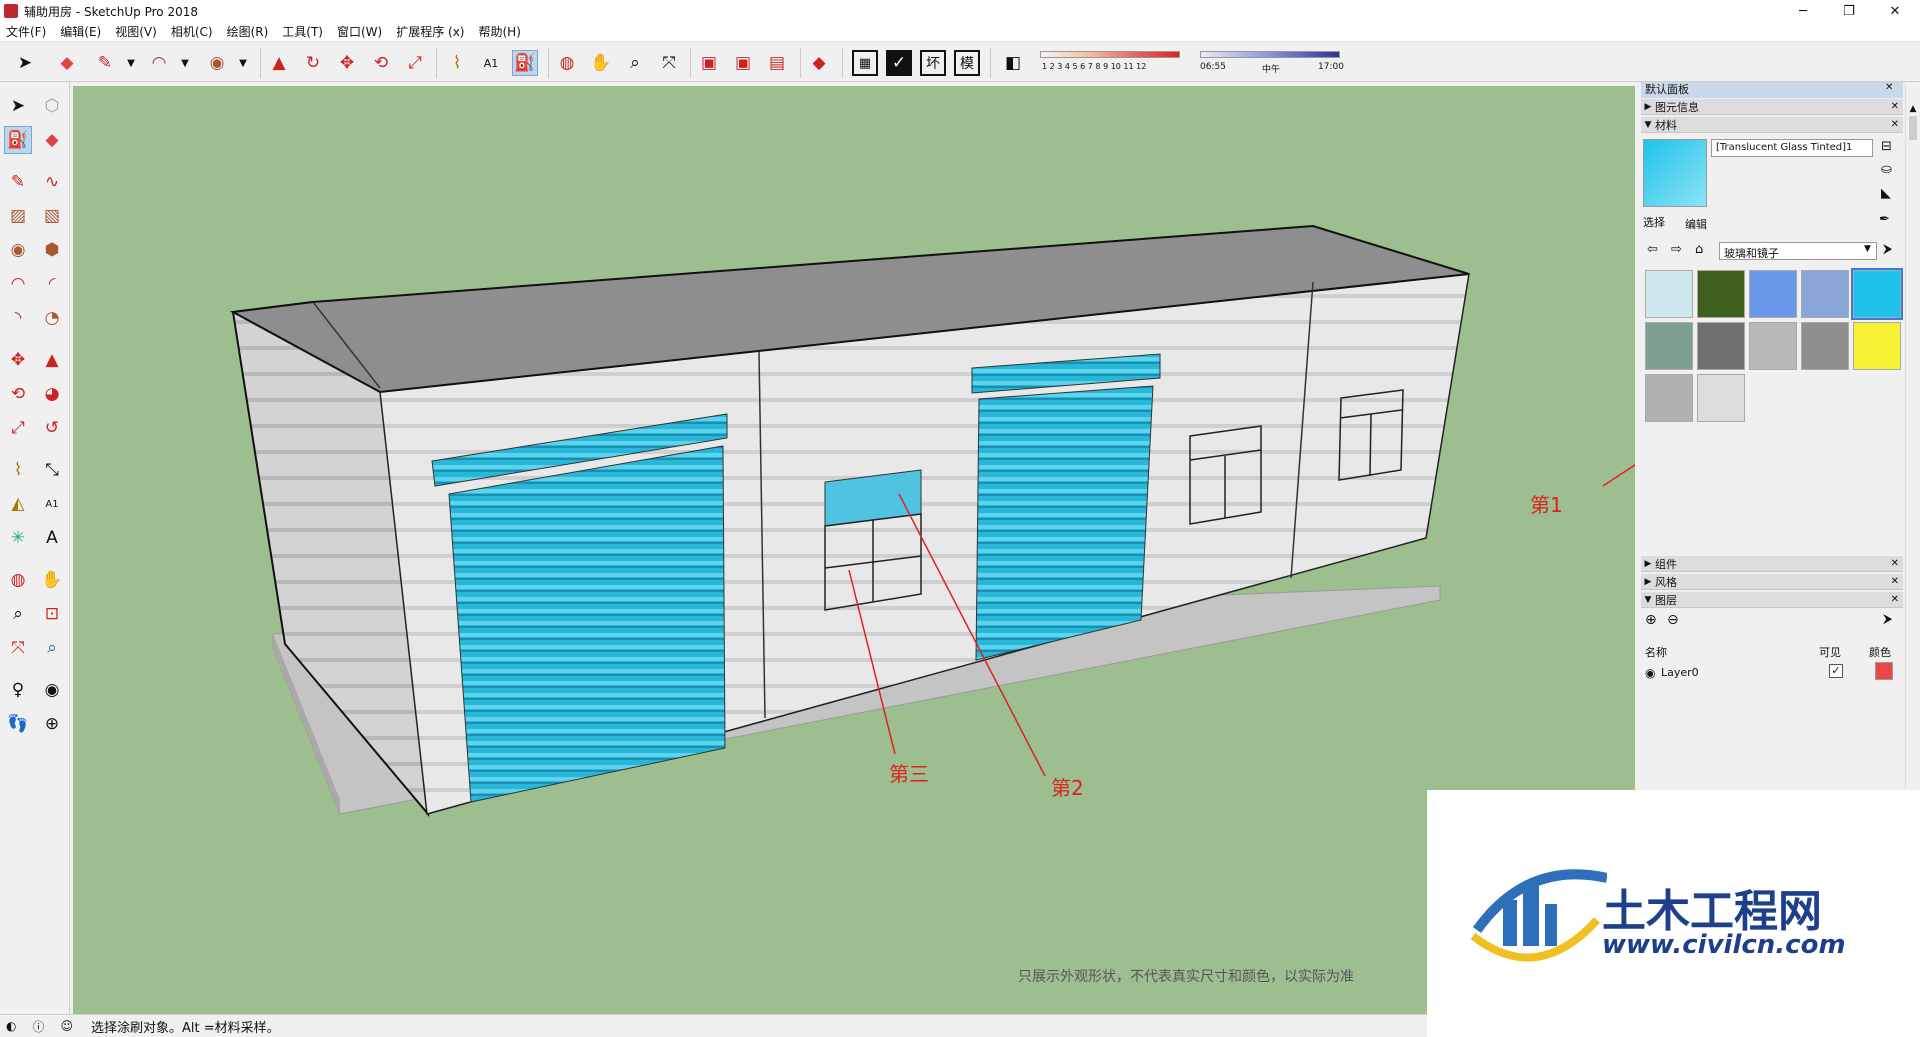 This screenshot has height=1037, width=1920. What do you see at coordinates (777, 63) in the screenshot?
I see `extension-warehouse-icon: ▤` at bounding box center [777, 63].